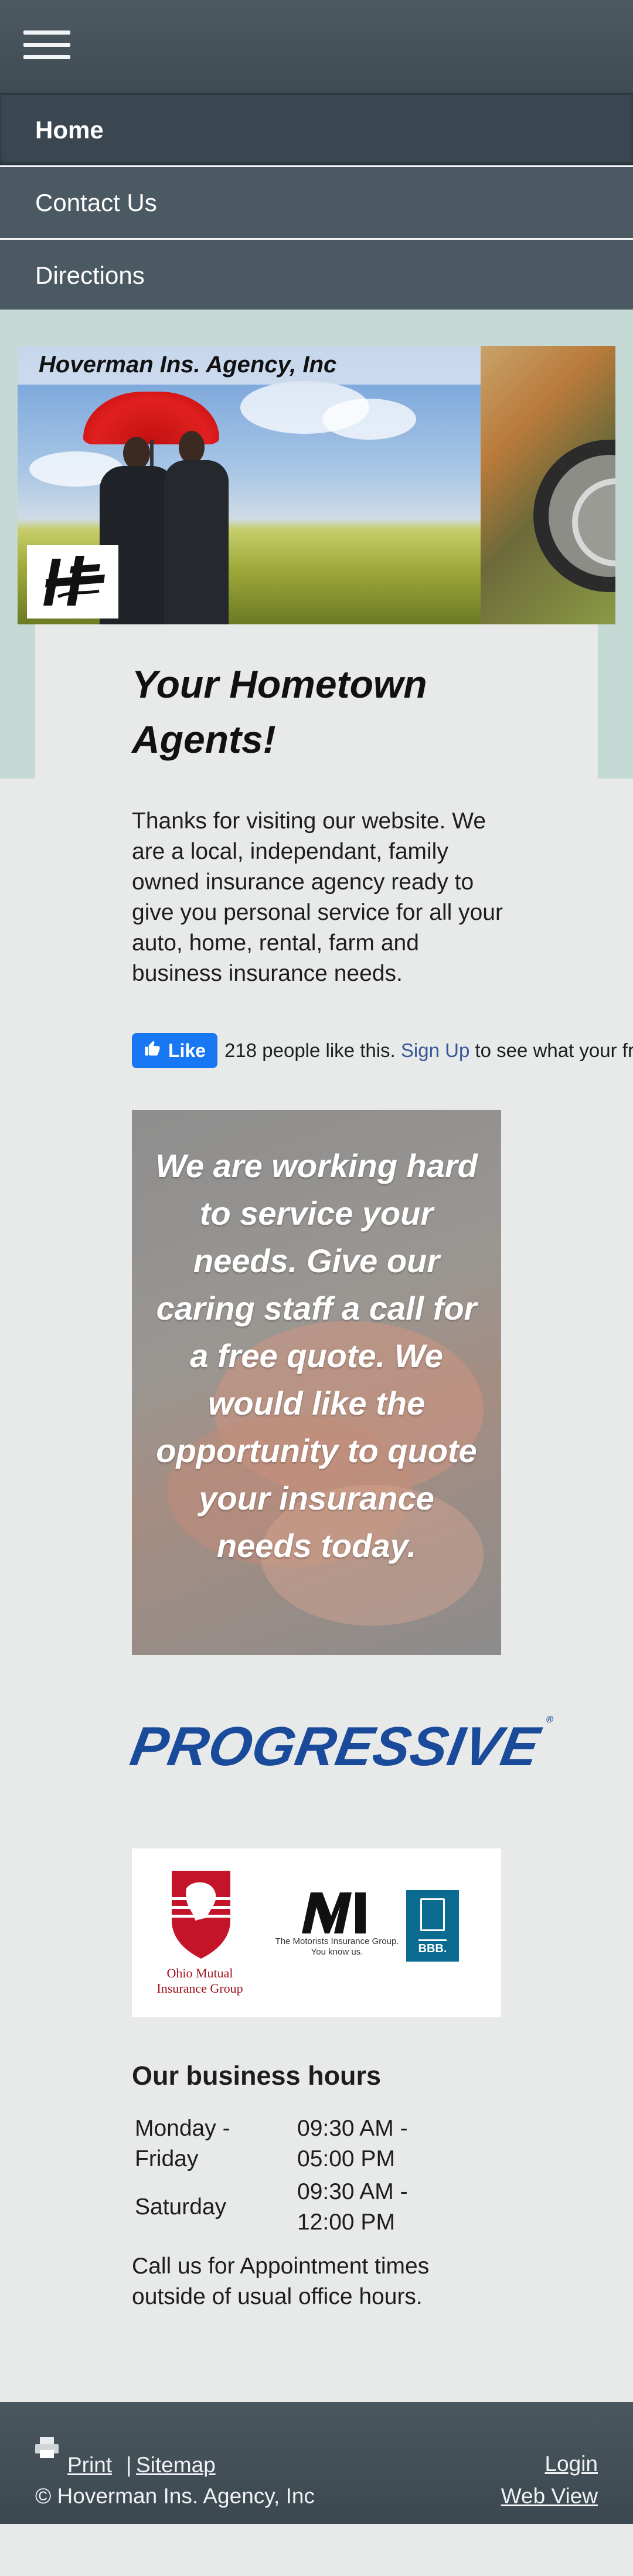  I want to click on main-nav: Home Contact Us Directions, so click(316, 202).